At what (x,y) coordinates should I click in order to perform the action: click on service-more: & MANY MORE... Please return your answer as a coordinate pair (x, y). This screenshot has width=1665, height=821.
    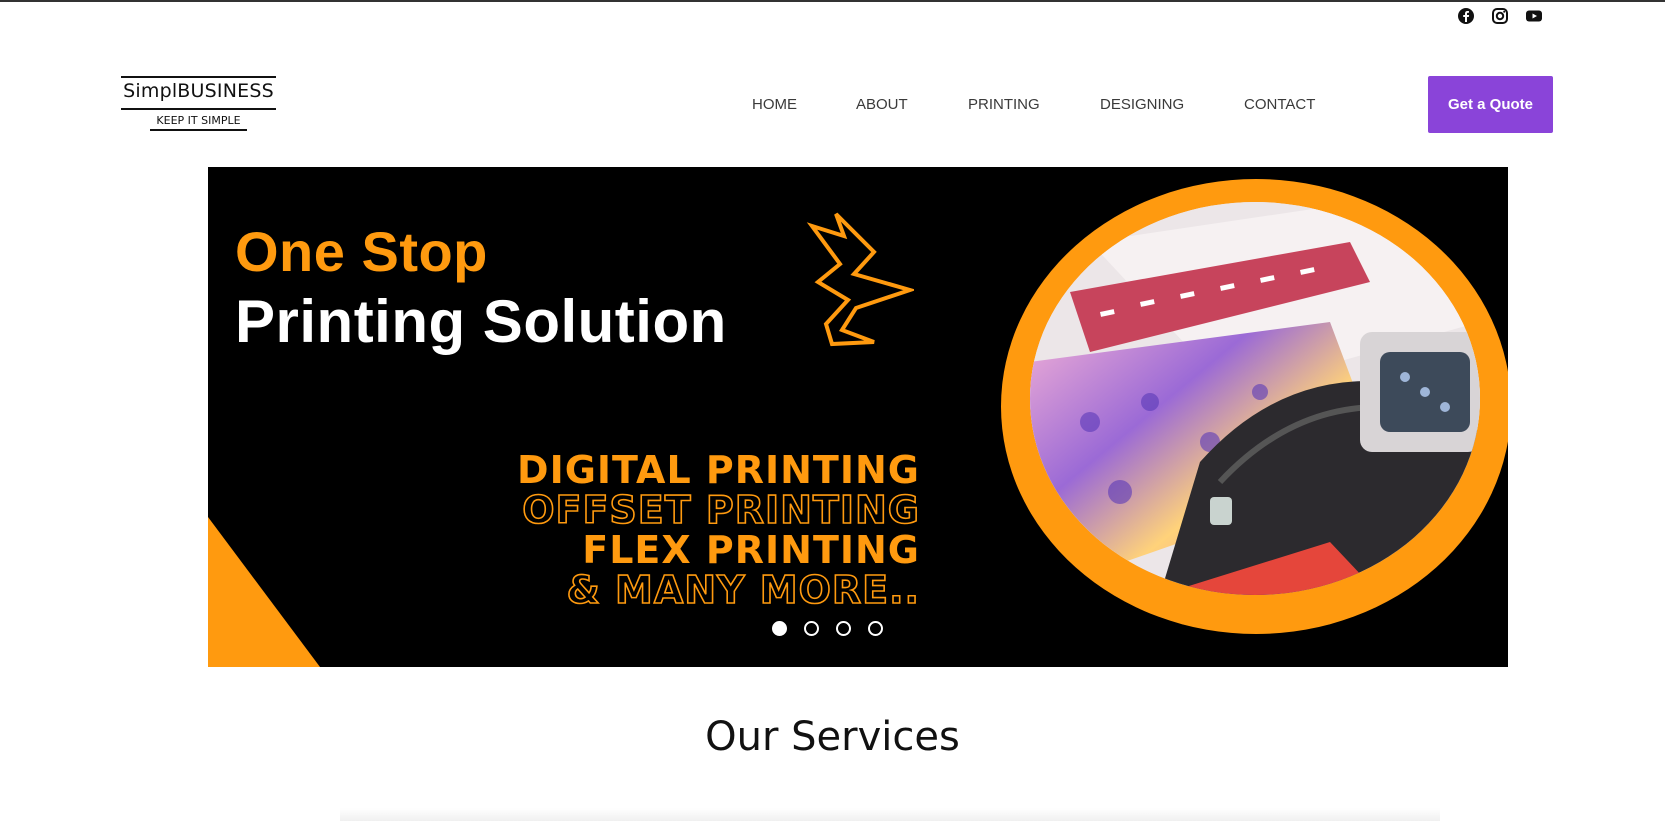
    Looking at the image, I should click on (743, 590).